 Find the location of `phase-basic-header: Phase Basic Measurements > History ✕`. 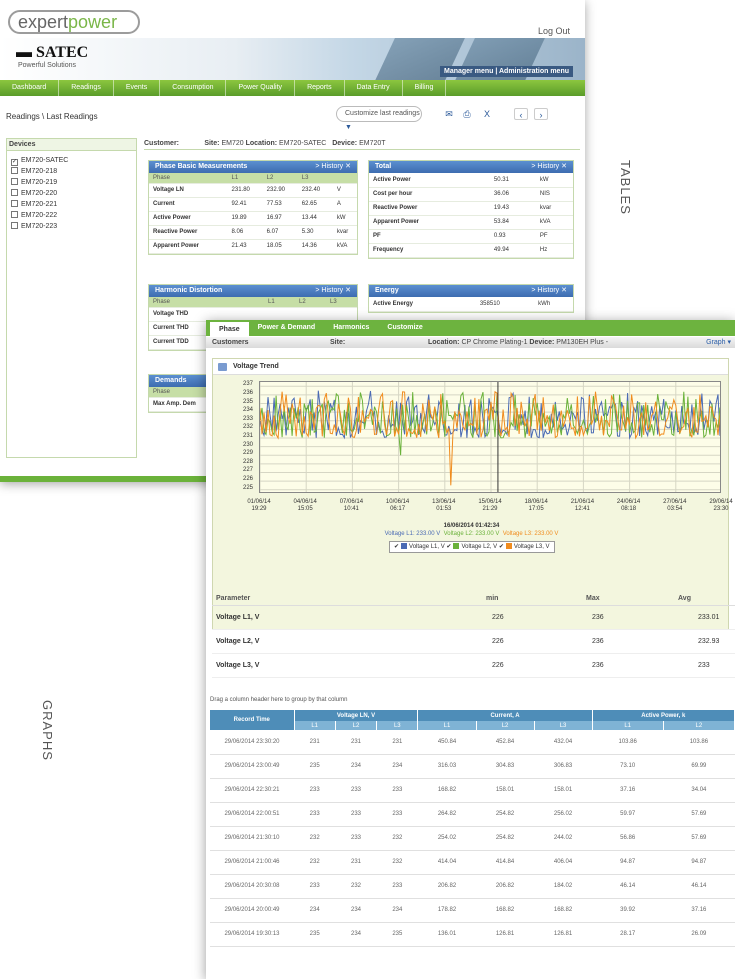

phase-basic-header: Phase Basic Measurements > History ✕ is located at coordinates (253, 167).